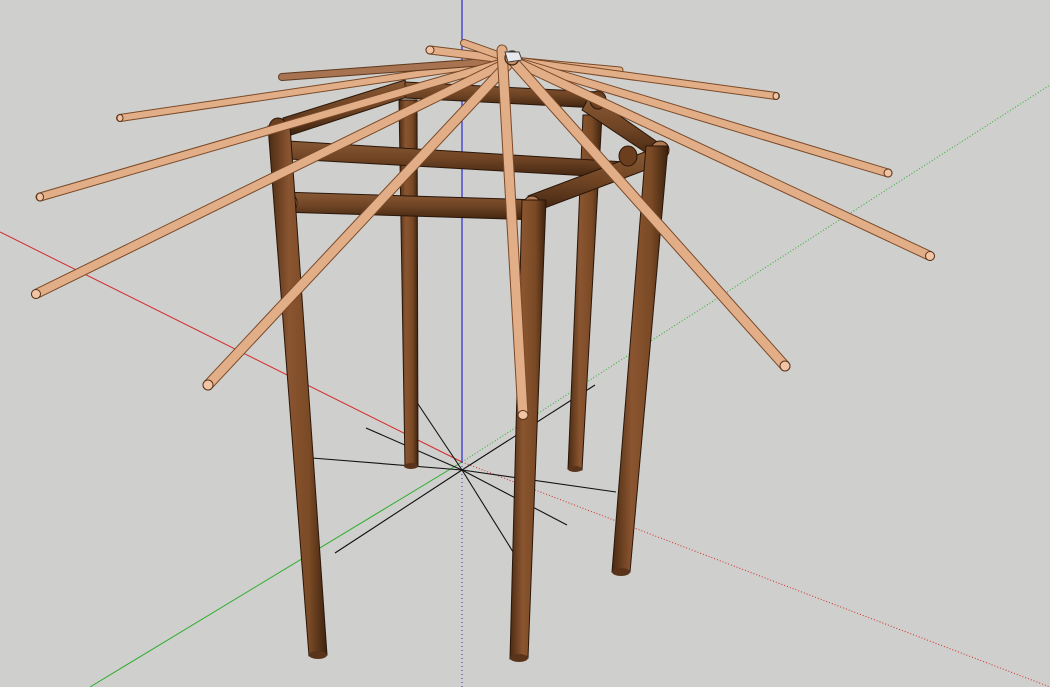  What do you see at coordinates (231, 347) in the screenshot?
I see `red-axis-solid` at bounding box center [231, 347].